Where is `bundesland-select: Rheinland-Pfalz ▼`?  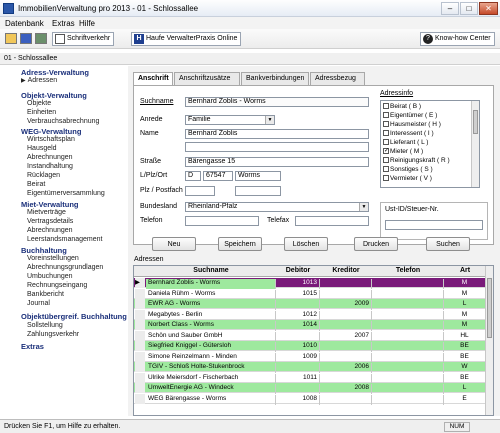
bundesland-select: Rheinland-Pfalz ▼ is located at coordinates (277, 207).